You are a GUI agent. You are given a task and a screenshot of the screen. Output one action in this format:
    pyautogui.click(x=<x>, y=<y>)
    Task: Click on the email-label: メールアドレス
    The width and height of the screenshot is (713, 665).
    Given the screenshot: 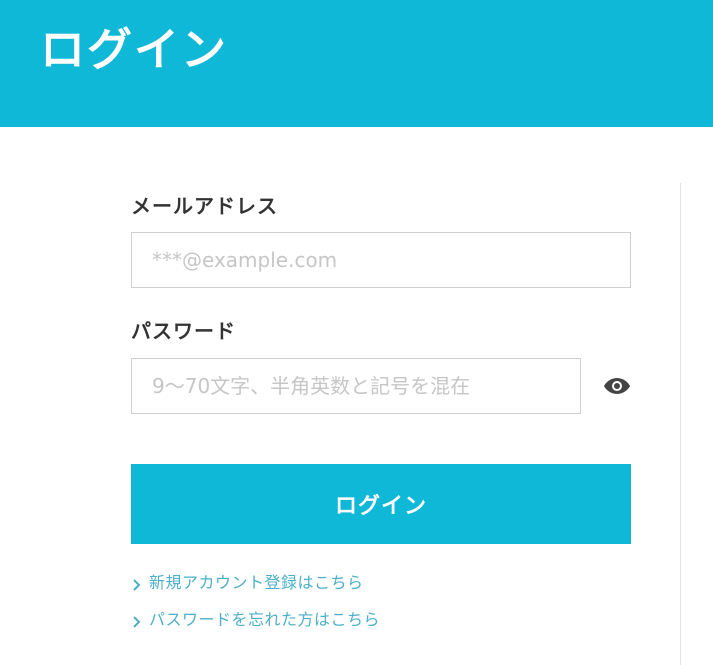 What is the action you would take?
    pyautogui.click(x=204, y=206)
    